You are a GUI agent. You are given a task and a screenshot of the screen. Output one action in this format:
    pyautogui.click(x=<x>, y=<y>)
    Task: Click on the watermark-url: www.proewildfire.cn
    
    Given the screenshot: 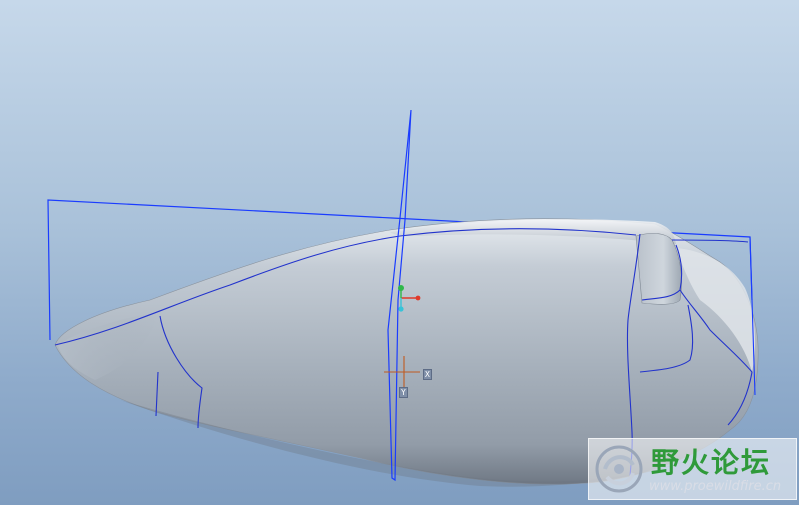 What is the action you would take?
    pyautogui.click(x=715, y=486)
    